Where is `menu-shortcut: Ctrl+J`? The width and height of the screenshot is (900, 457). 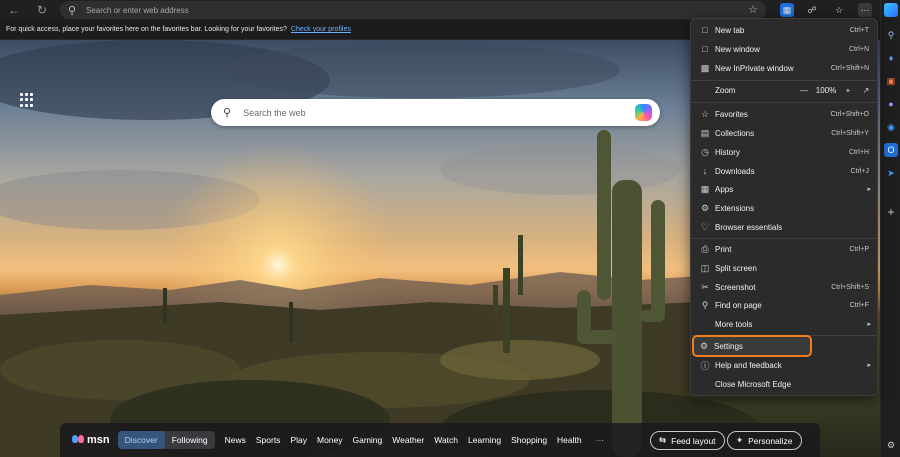 menu-shortcut: Ctrl+J is located at coordinates (859, 171).